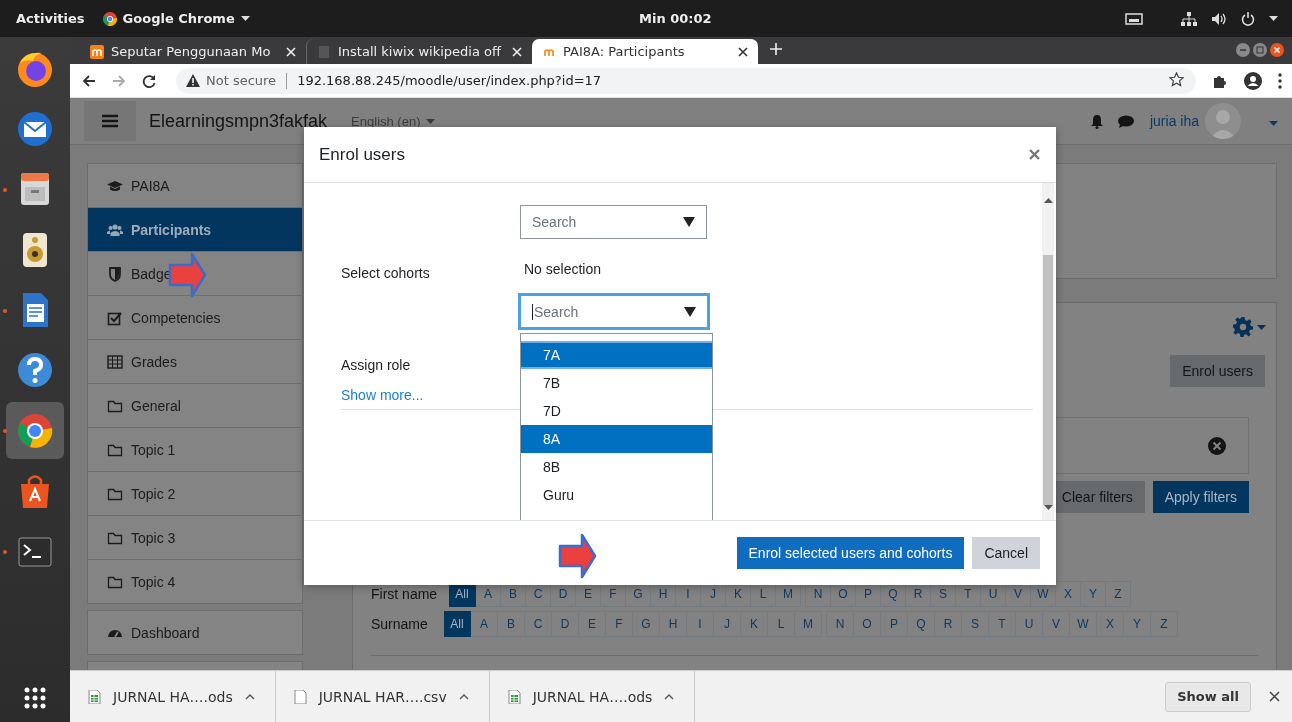  Describe the element at coordinates (1217, 445) in the screenshot. I see `clear-icon` at that location.